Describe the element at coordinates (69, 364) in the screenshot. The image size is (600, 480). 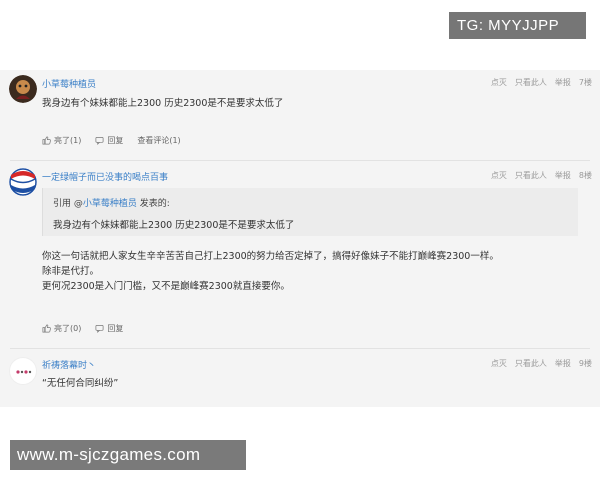
I see `username: 祈祷落幕时丶` at that location.